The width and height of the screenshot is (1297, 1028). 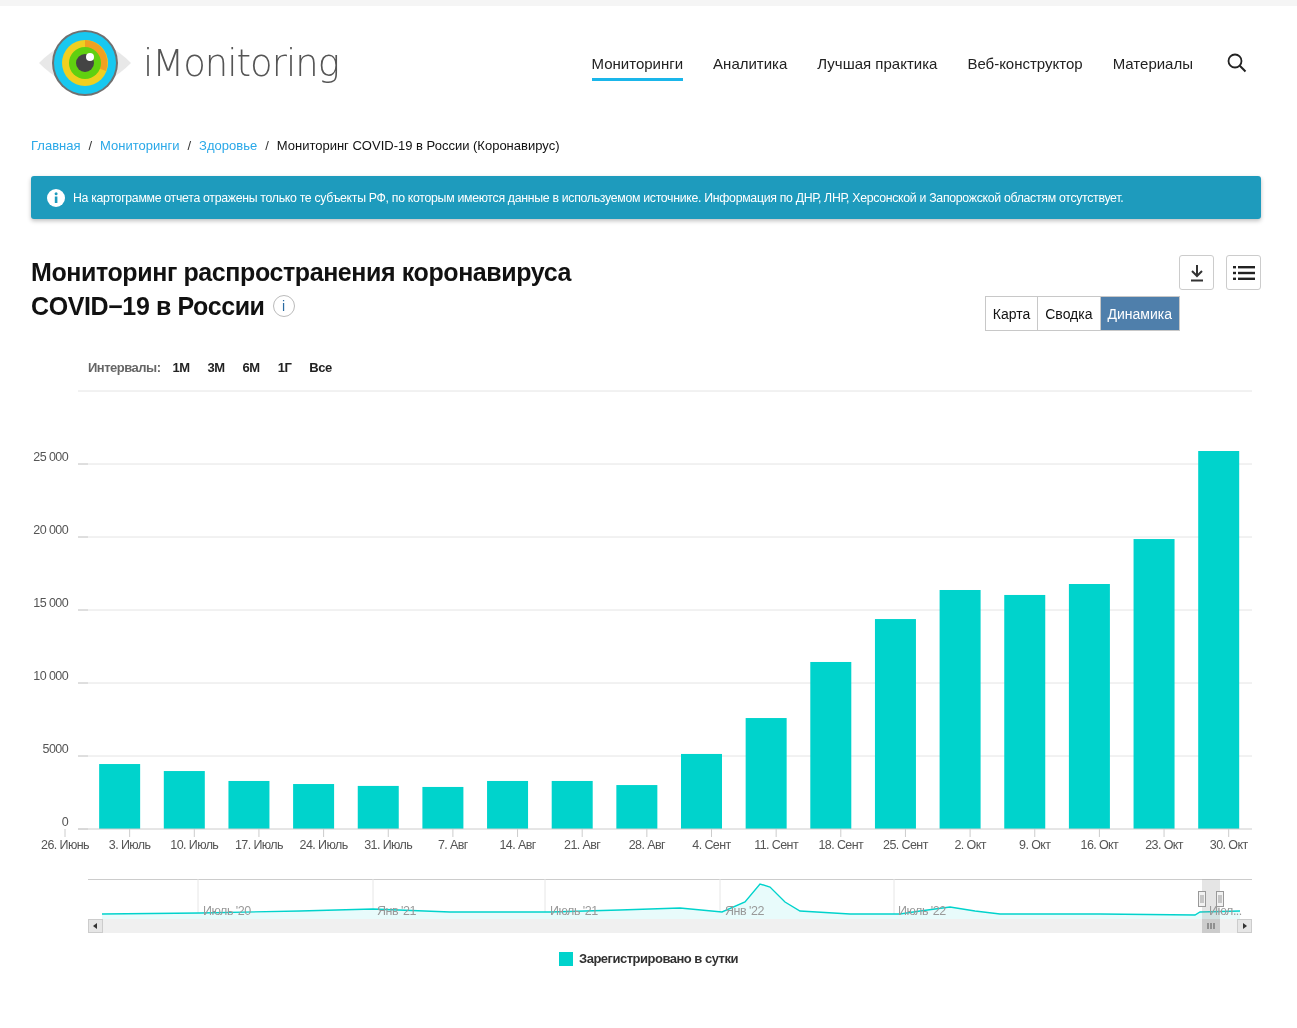 What do you see at coordinates (418, 145) in the screenshot?
I see `breadcrumb-current: Мониторинг COVID-19 в России (Коронавирус)` at bounding box center [418, 145].